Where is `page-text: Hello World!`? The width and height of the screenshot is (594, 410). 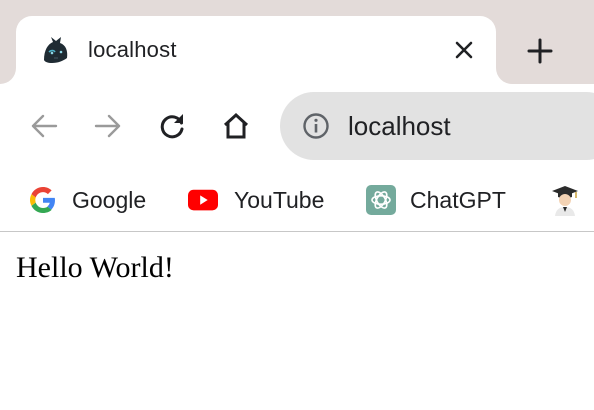 page-text: Hello World! is located at coordinates (95, 267).